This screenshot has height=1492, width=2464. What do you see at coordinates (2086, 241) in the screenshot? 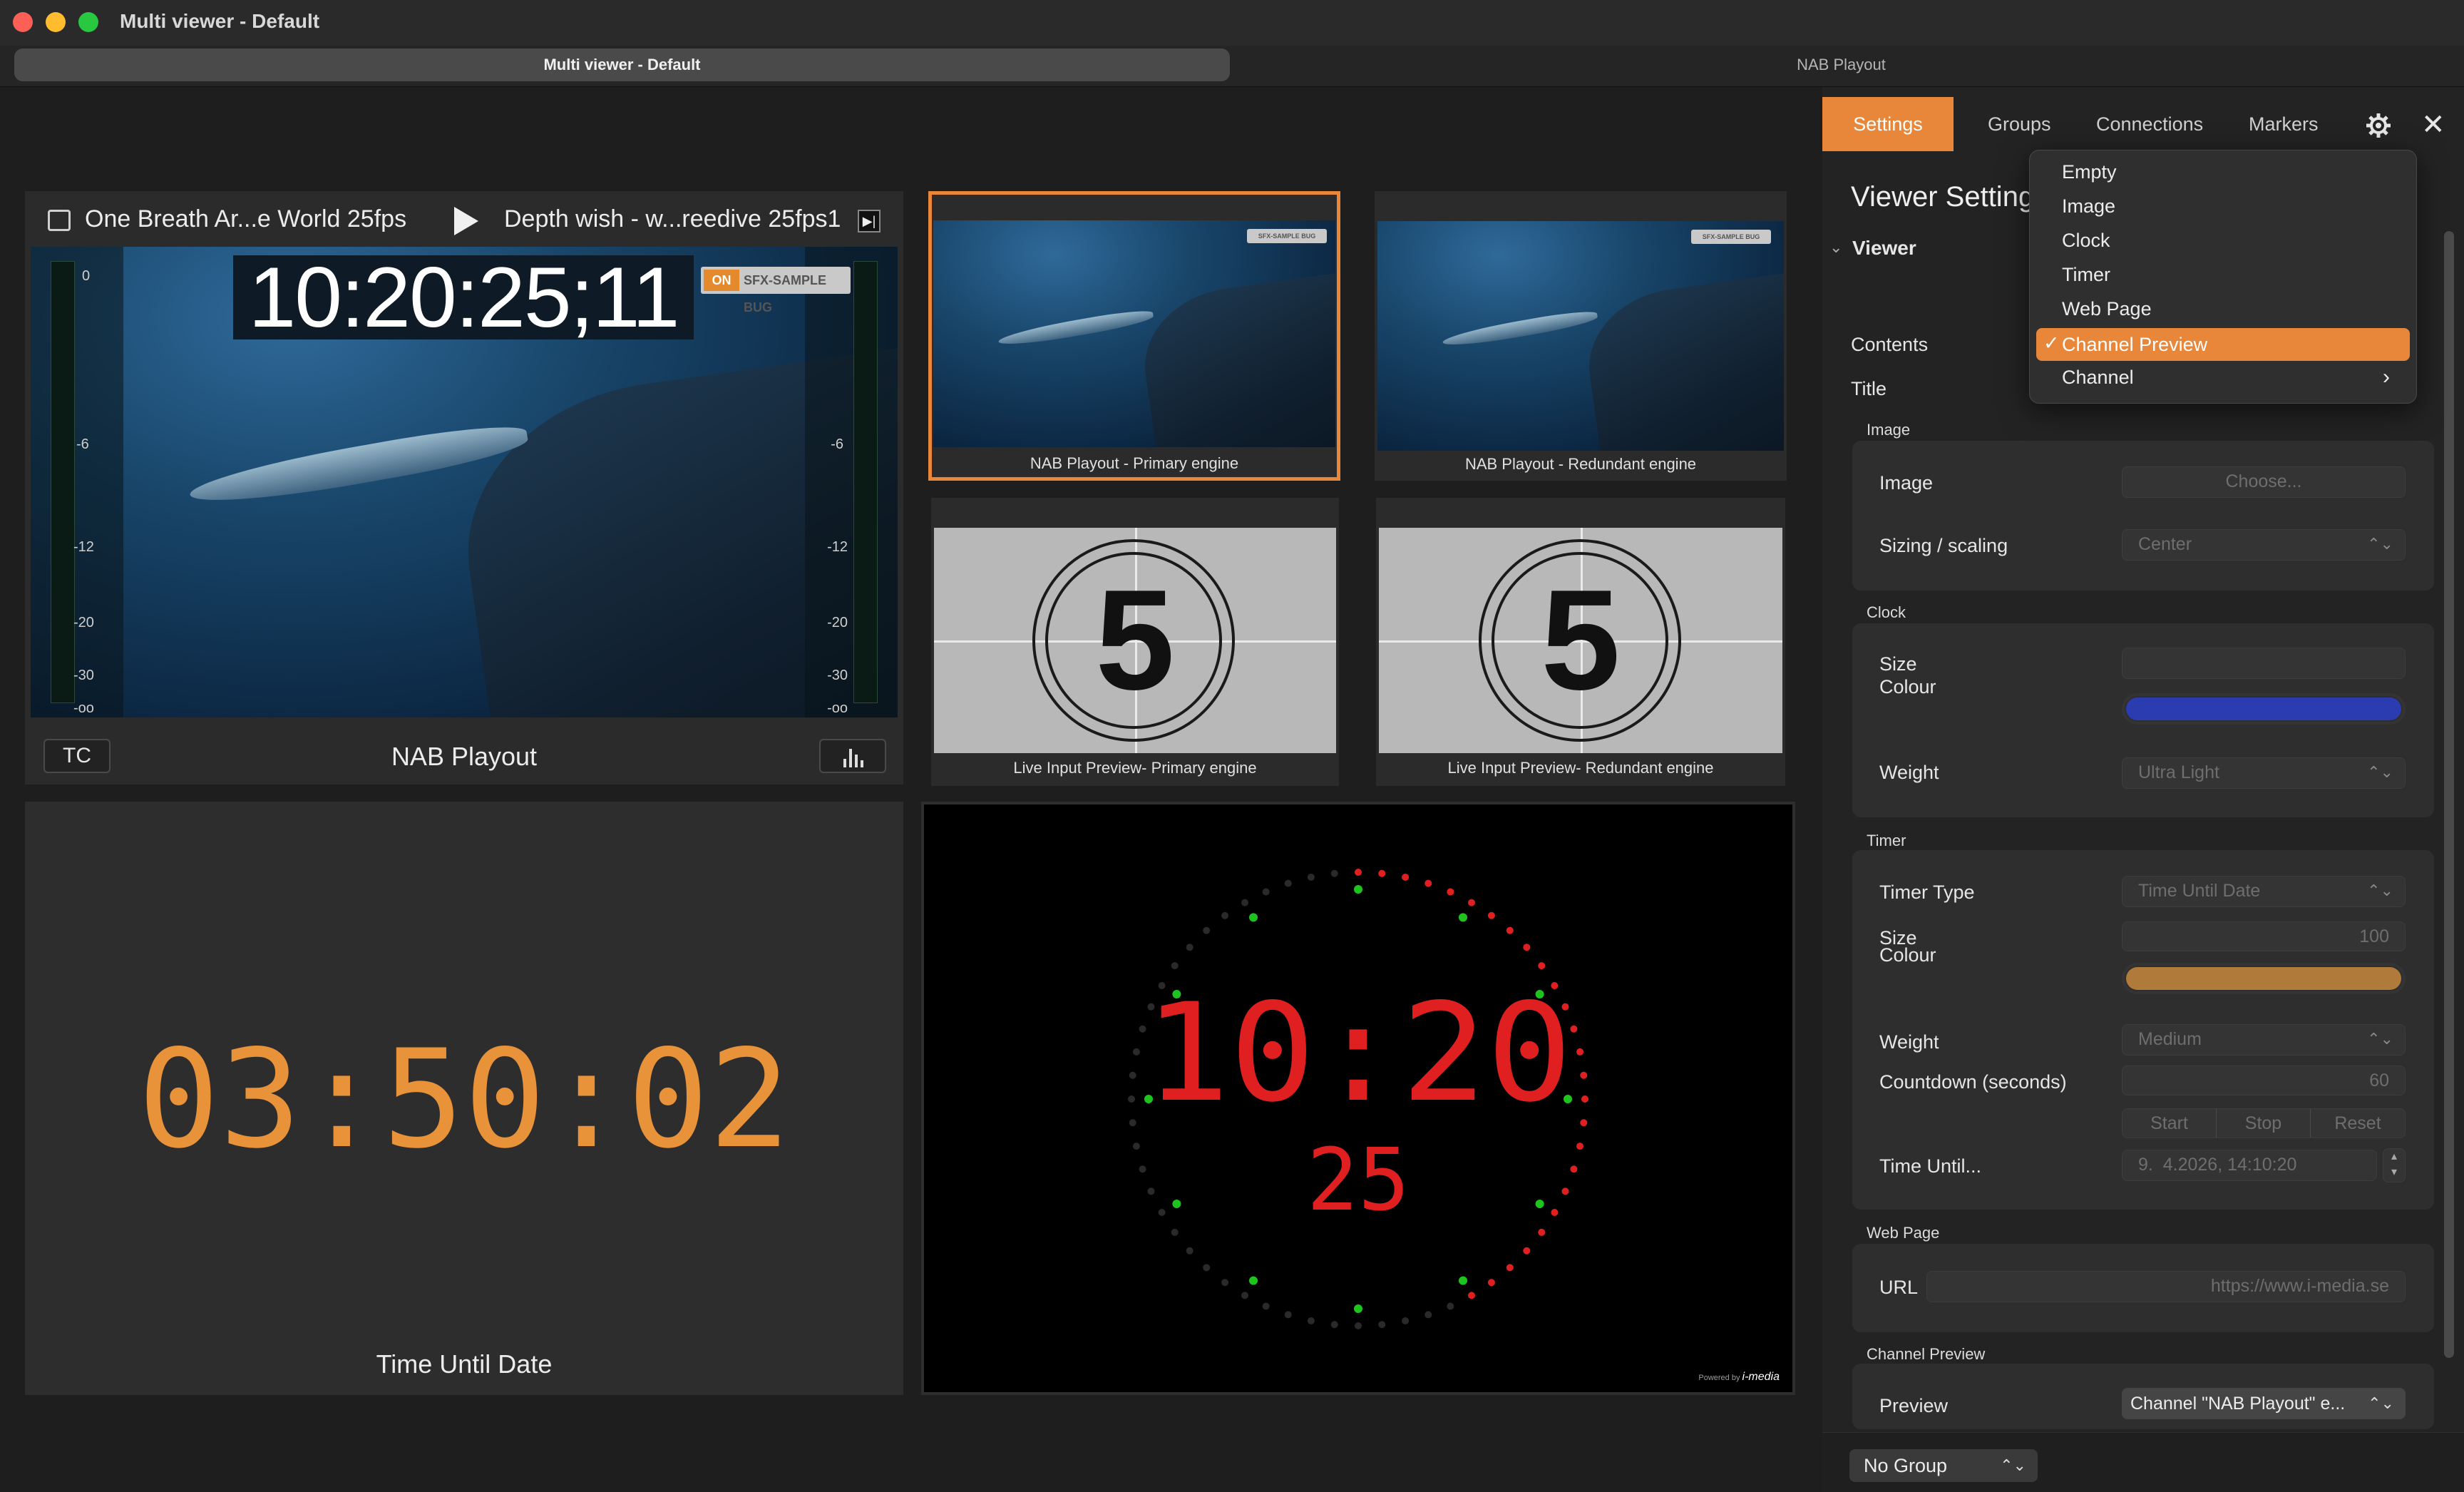
I see `menu-item-clock: Clock` at bounding box center [2086, 241].